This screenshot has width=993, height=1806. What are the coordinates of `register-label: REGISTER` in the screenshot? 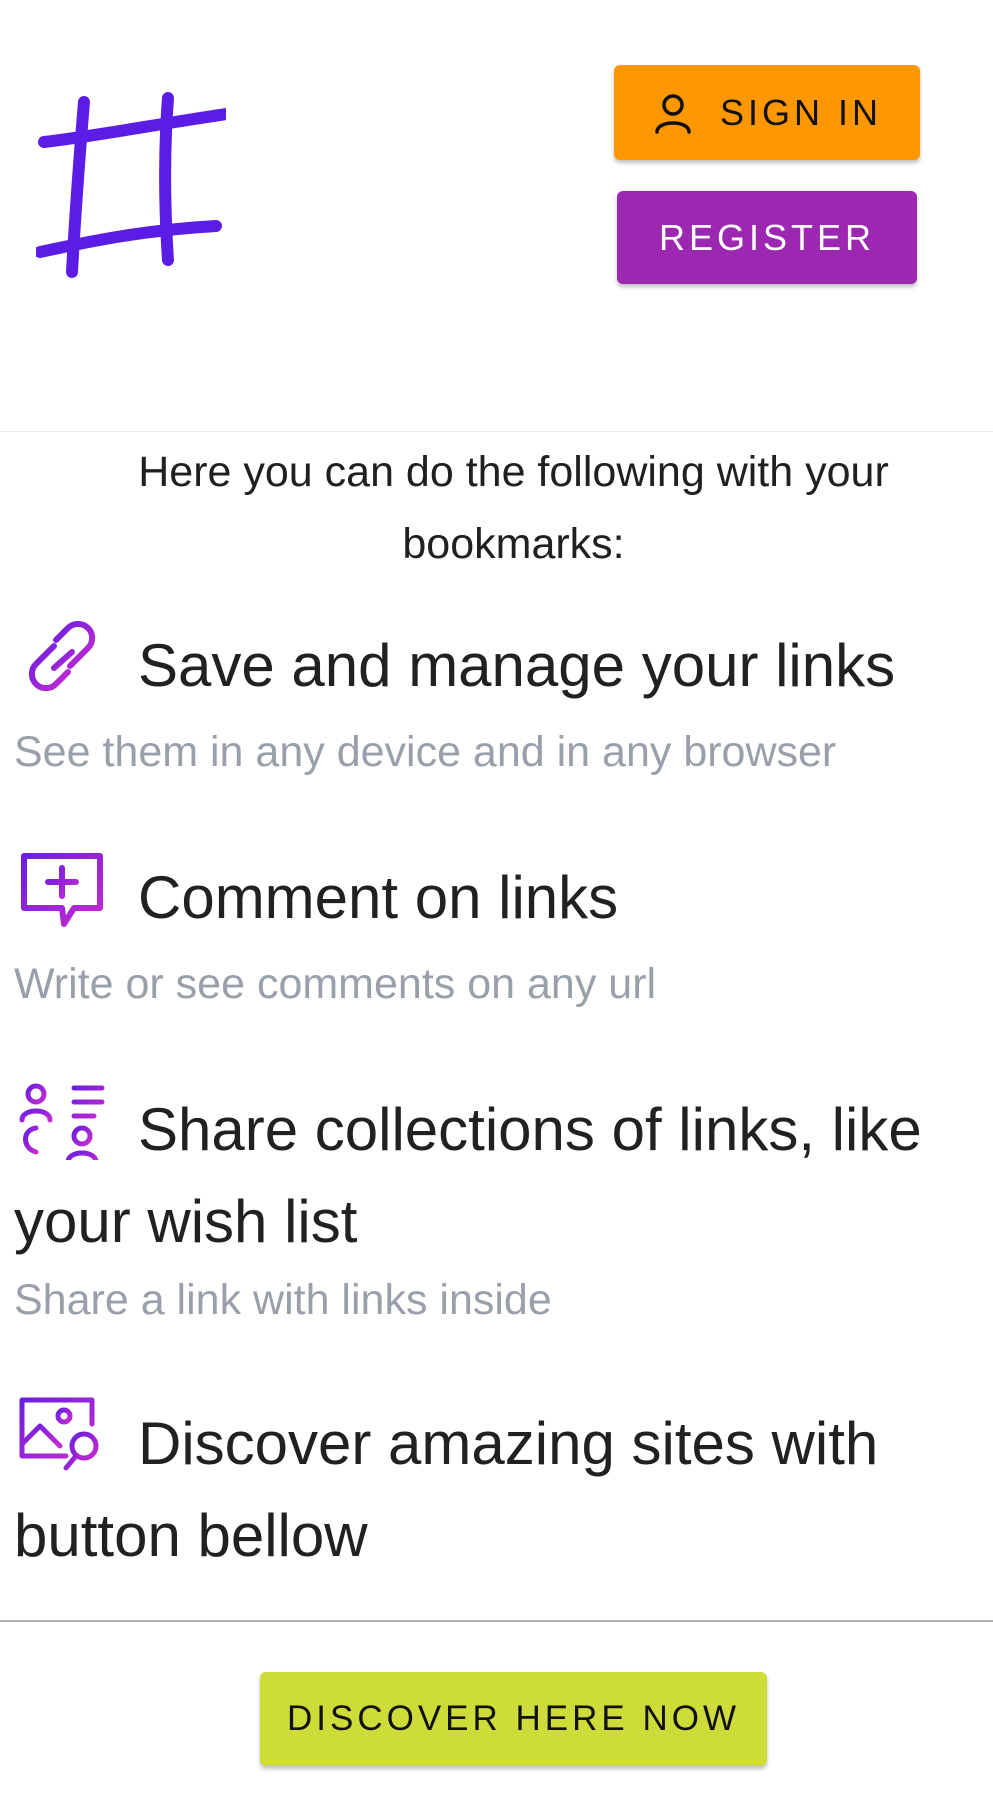 It's located at (767, 237).